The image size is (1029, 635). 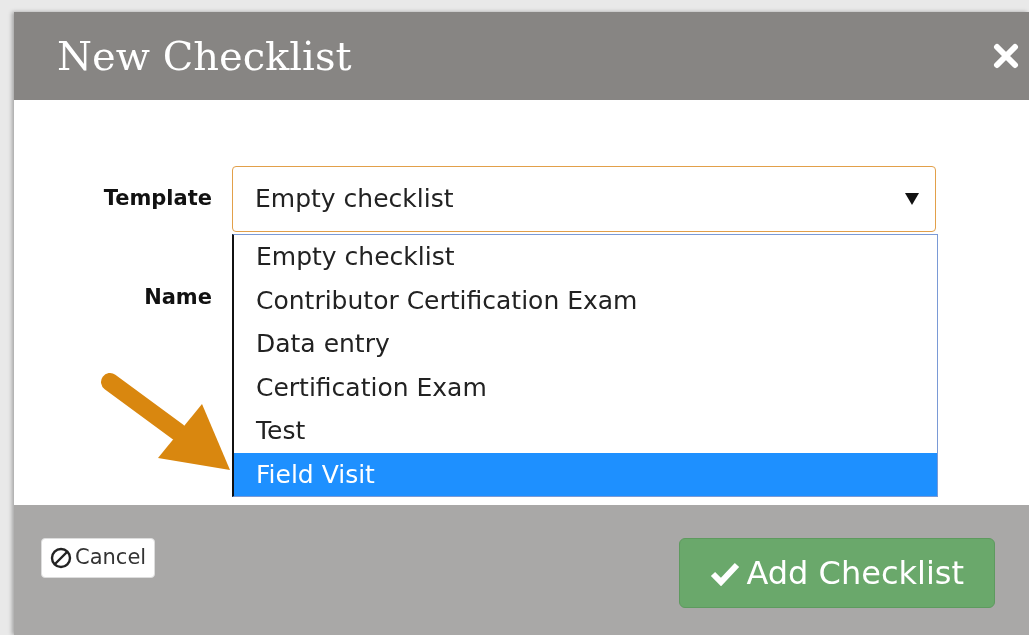 What do you see at coordinates (585, 387) in the screenshot?
I see `dropdown-option: Certification Exam` at bounding box center [585, 387].